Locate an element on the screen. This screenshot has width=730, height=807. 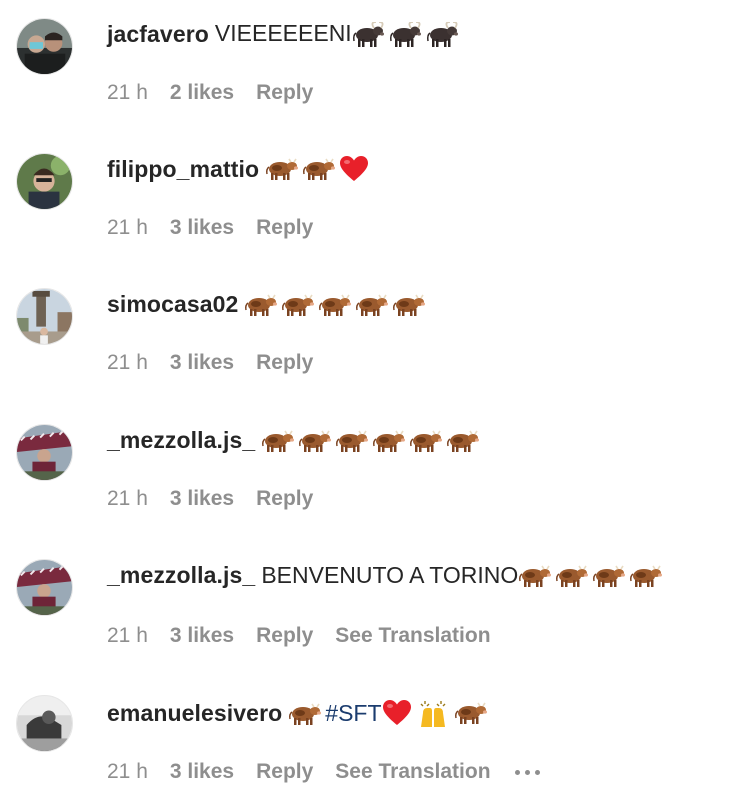
likes-count: 2 likes is located at coordinates (202, 93).